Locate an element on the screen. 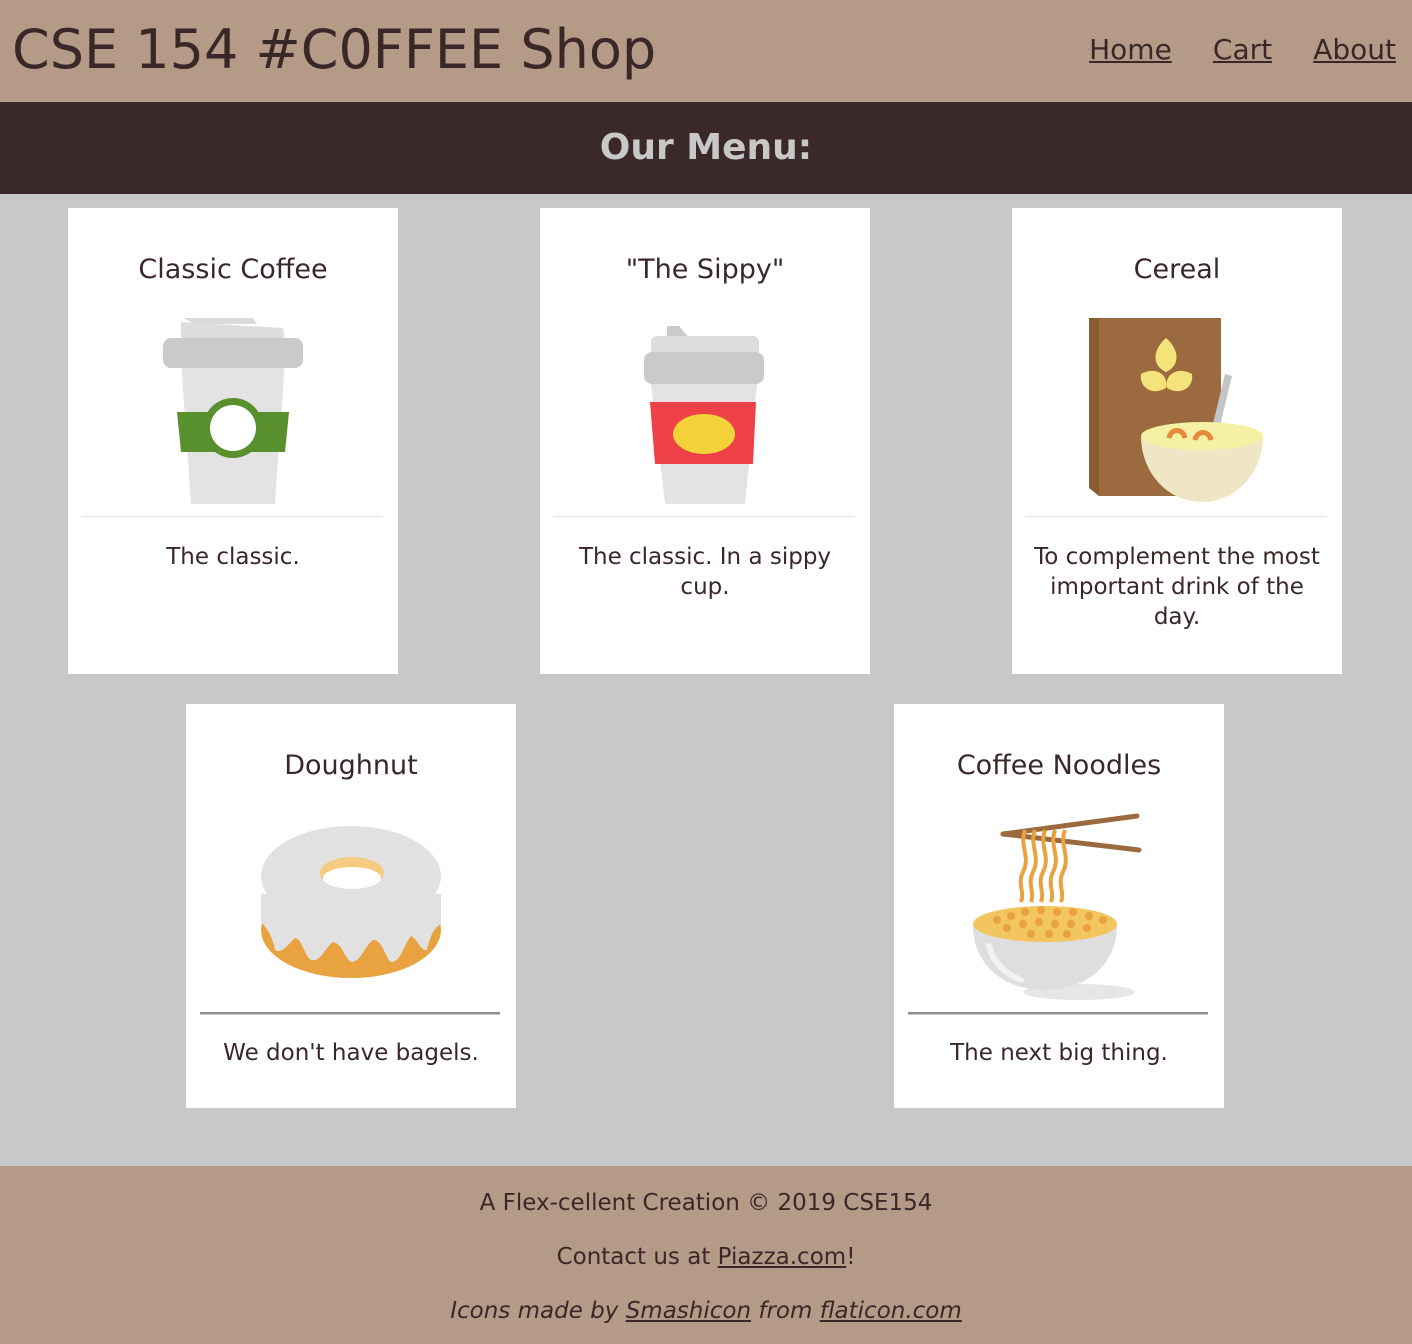 The image size is (1412, 1344). menu-item-title: Doughnut is located at coordinates (351, 765).